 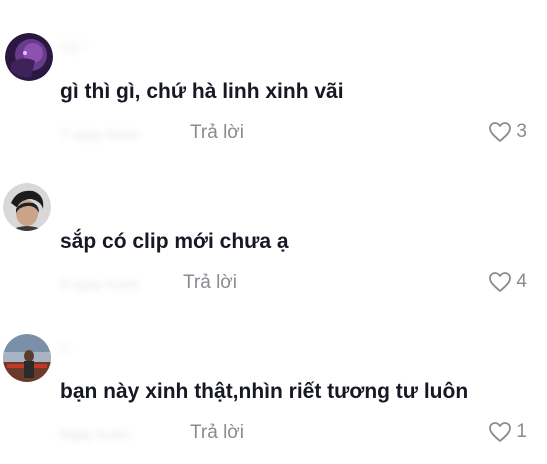 I want to click on comment-text: sắp có clip mới chưa ạ, so click(x=174, y=241).